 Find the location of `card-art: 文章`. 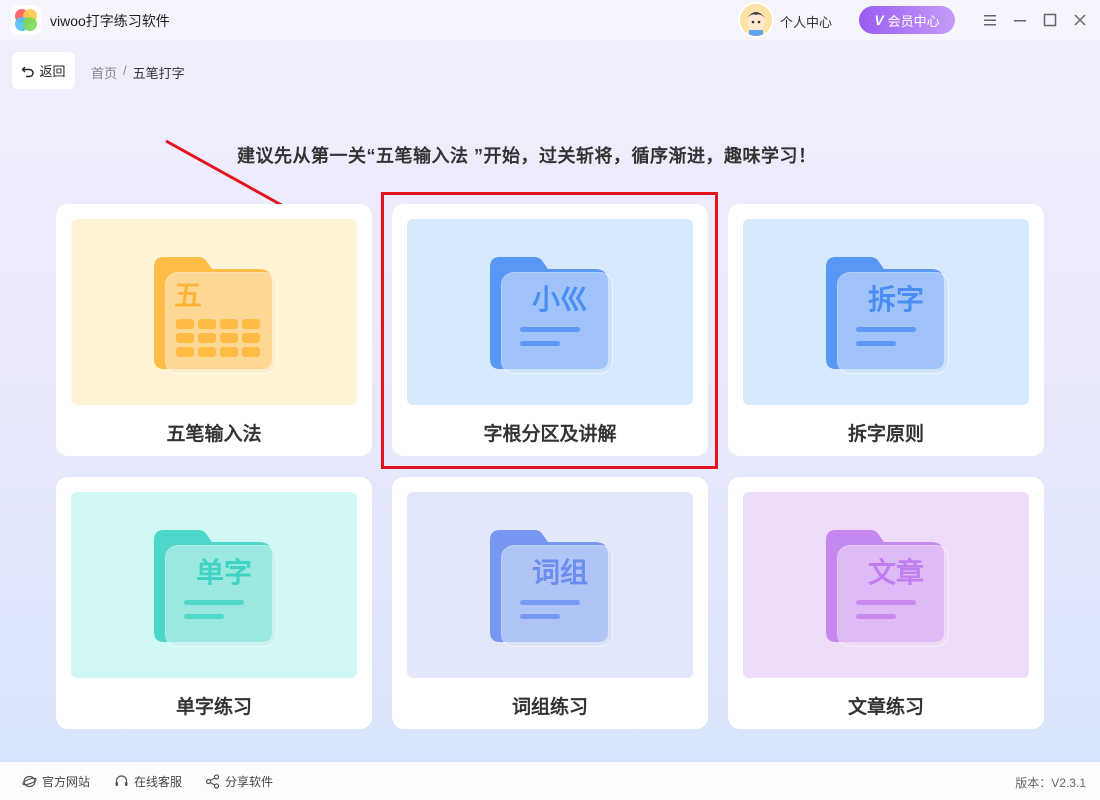

card-art: 文章 is located at coordinates (886, 585).